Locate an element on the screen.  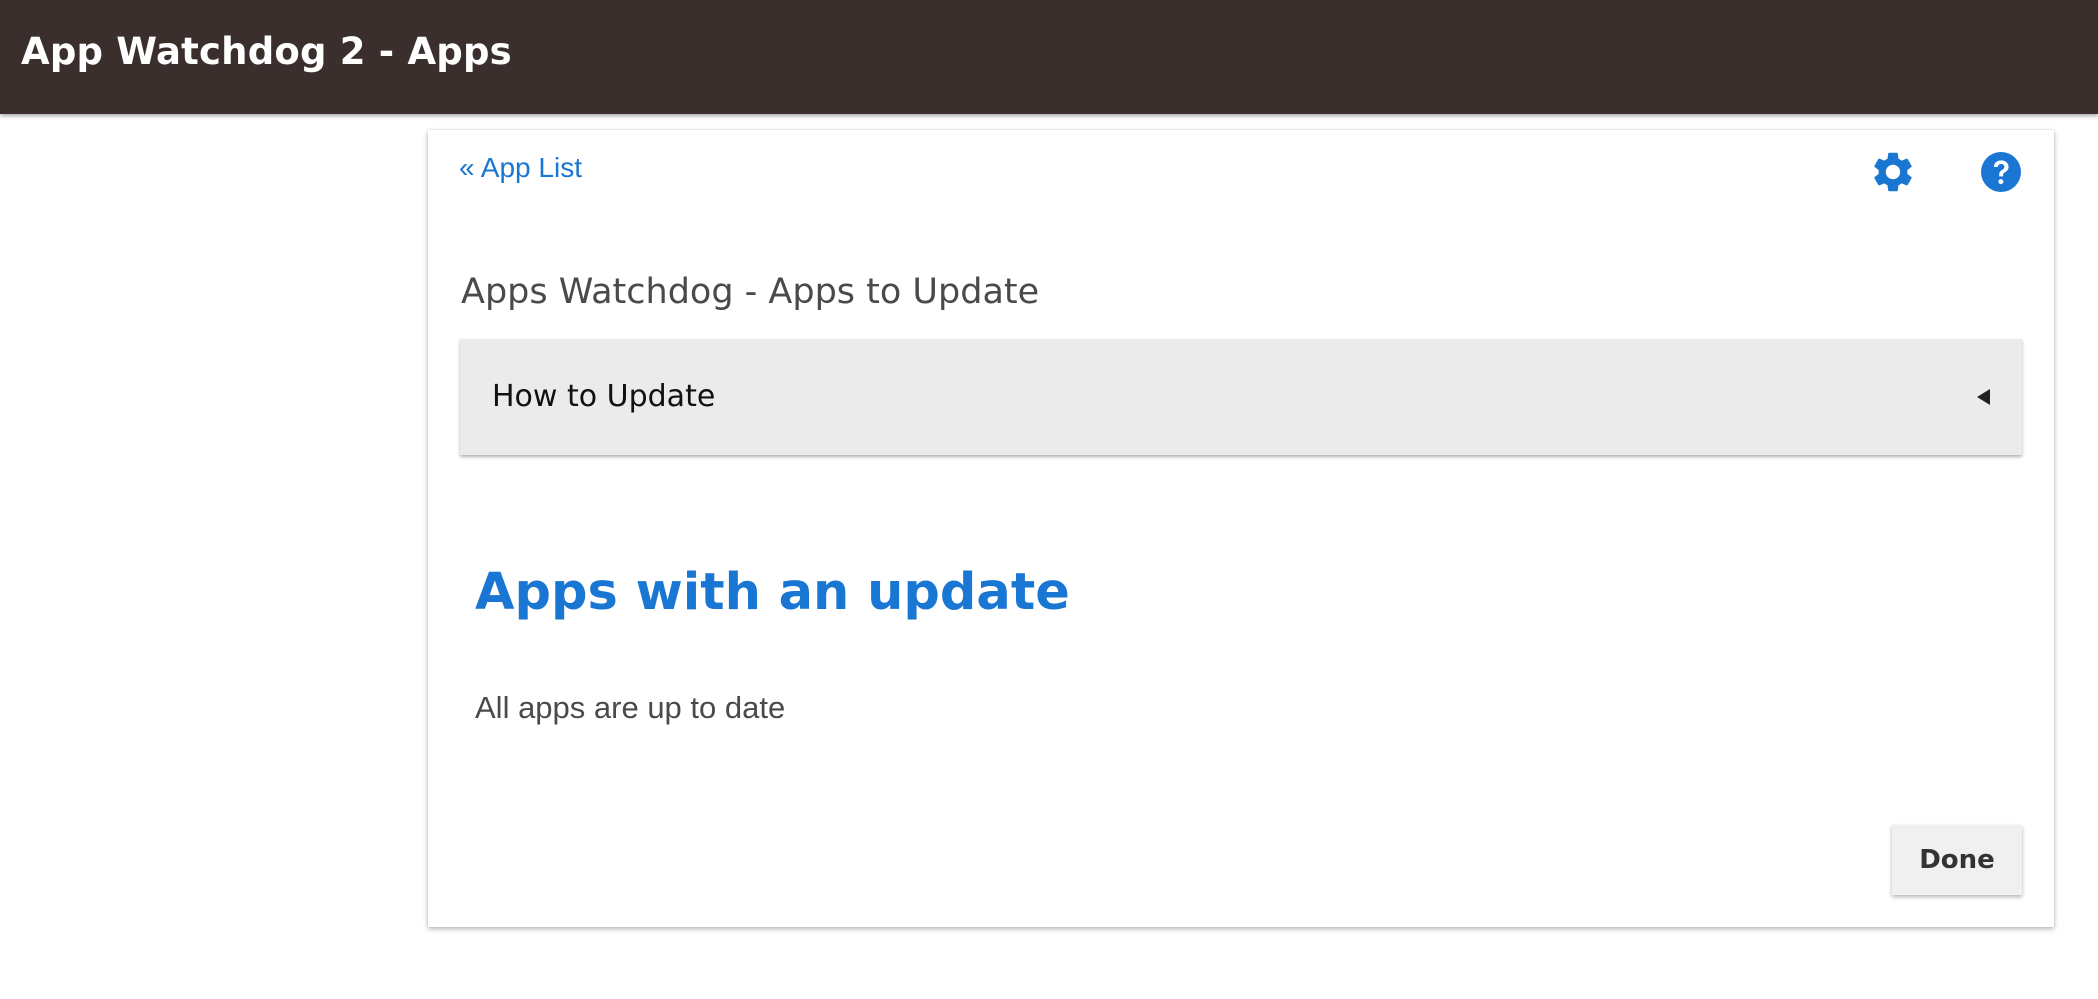
help-icon is located at coordinates (2001, 172).